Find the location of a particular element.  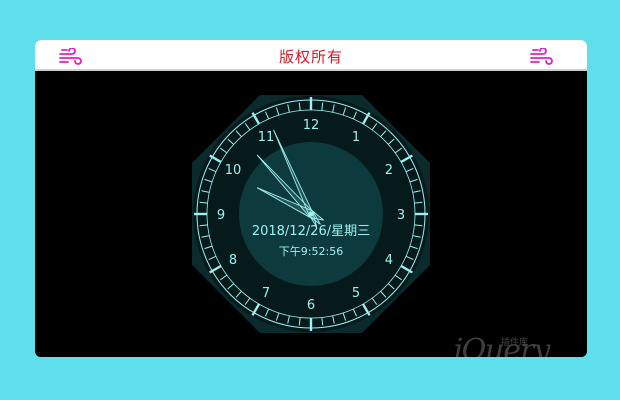

clock-numeral: 12 is located at coordinates (311, 125).